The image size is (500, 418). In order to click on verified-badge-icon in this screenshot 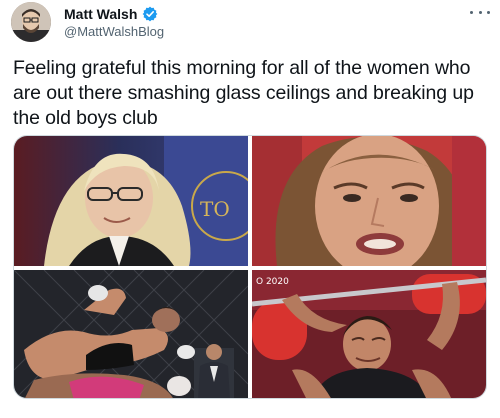, I will do `click(150, 14)`.